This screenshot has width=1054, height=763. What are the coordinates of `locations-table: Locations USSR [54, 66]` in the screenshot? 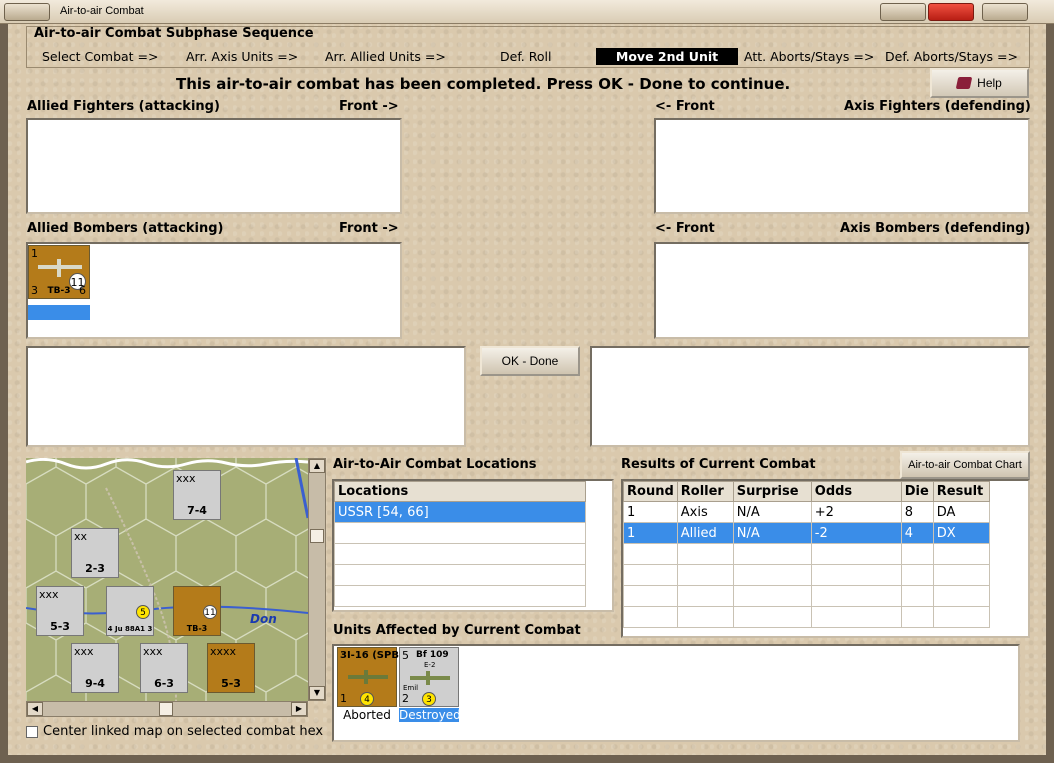 It's located at (460, 544).